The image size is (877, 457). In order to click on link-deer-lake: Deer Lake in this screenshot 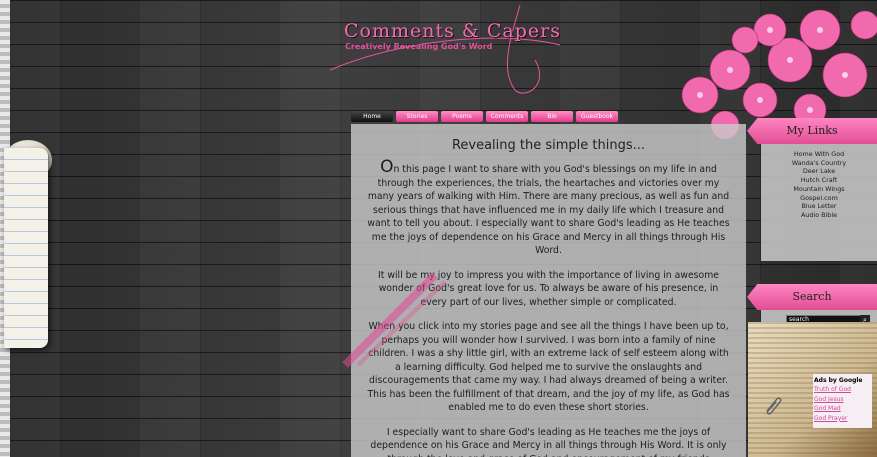, I will do `click(819, 171)`.